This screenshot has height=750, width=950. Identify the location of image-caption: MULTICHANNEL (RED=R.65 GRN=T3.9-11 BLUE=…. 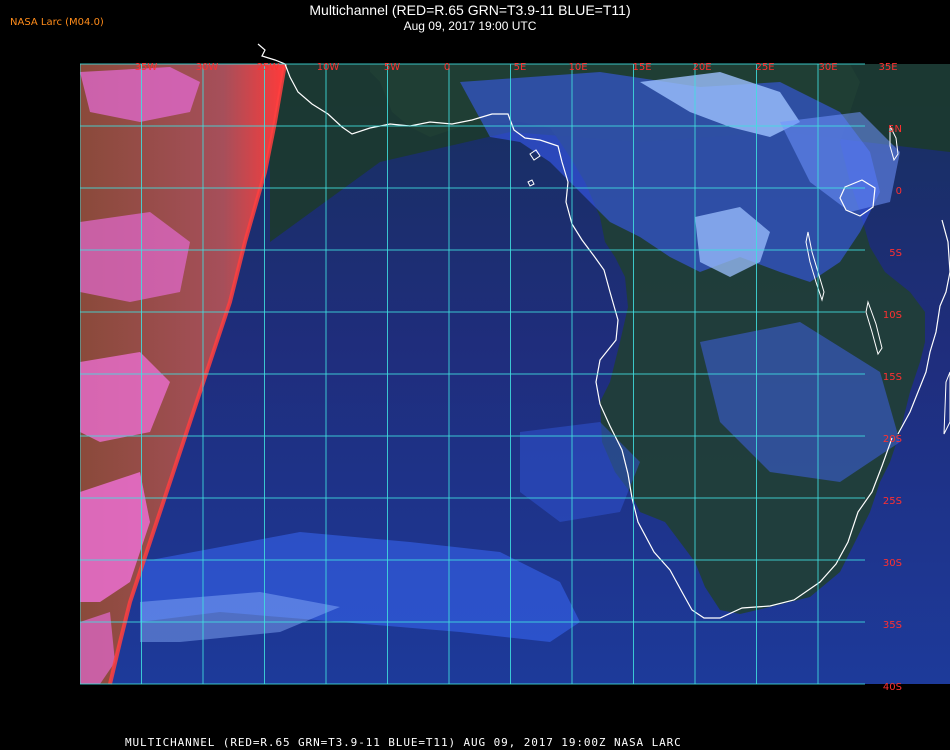
(403, 742).